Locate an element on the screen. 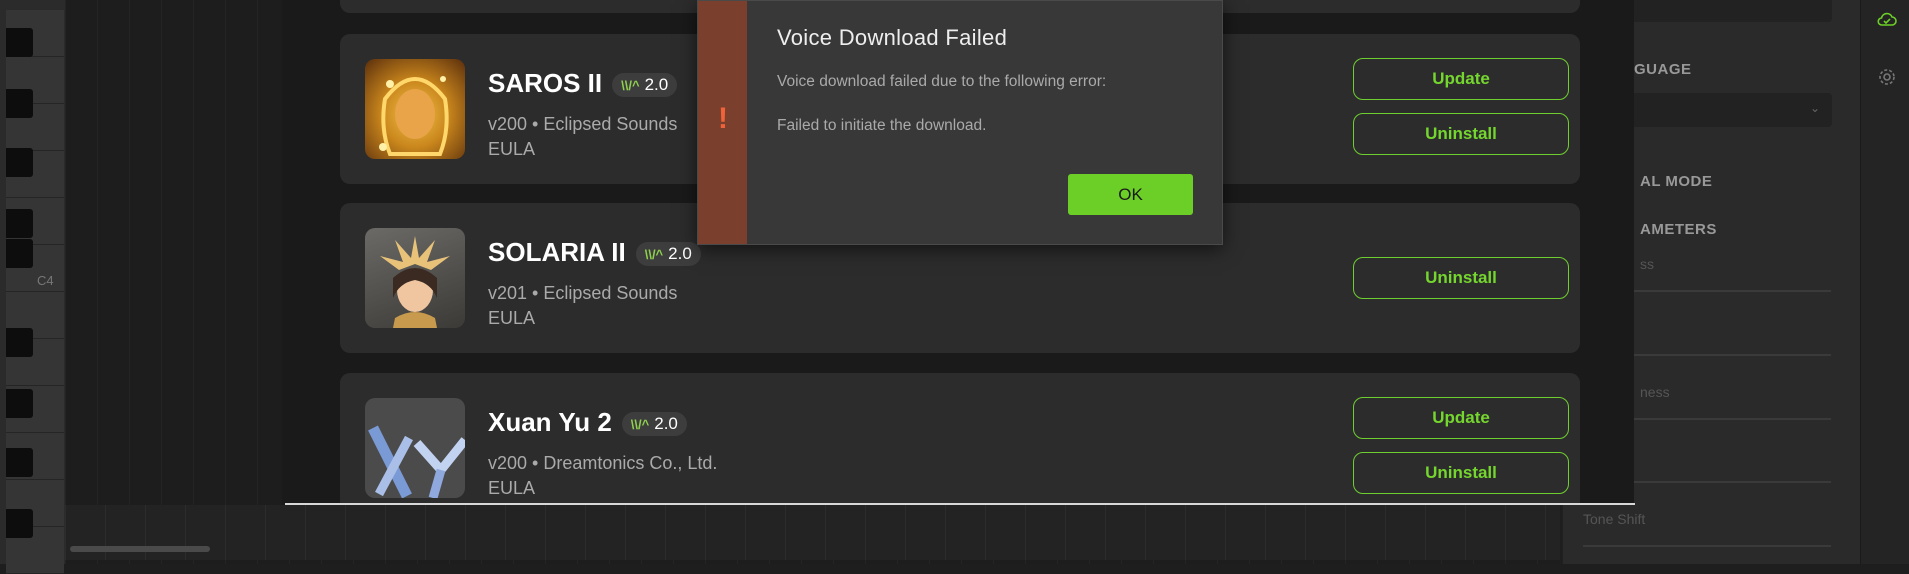 This screenshot has height=574, width=1909. voice-meta: v200 • Dreamtonics Co., Ltd. is located at coordinates (603, 463).